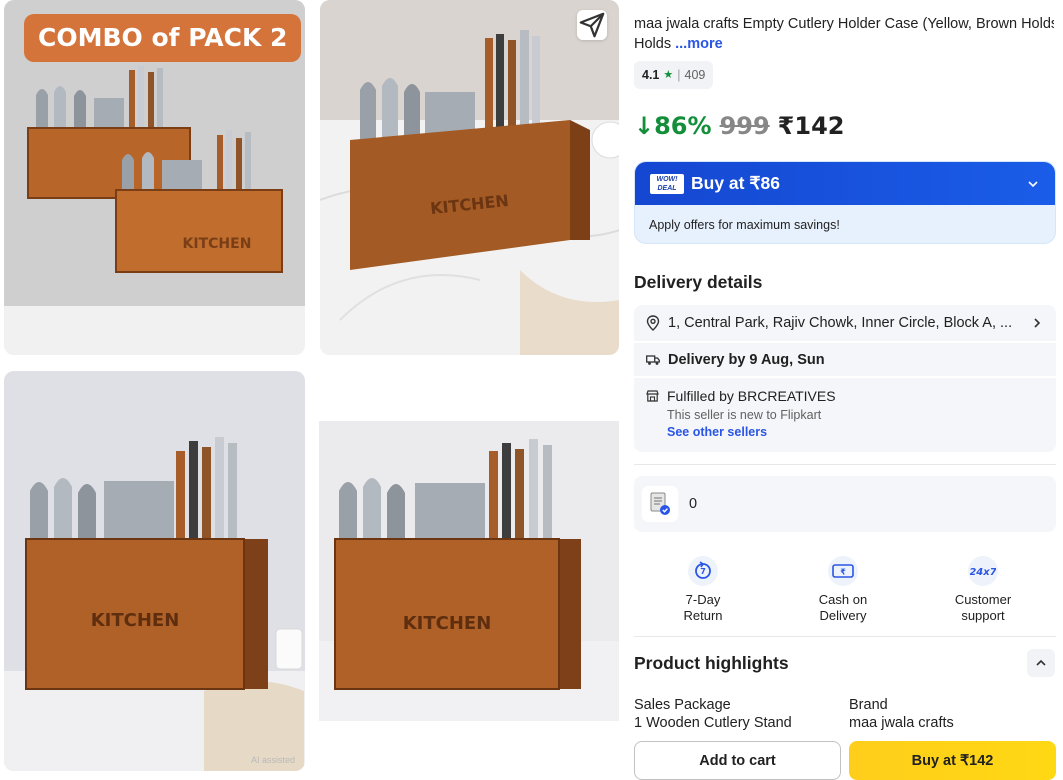  I want to click on delivery-date: Delivery by 9 Aug, Sun, so click(746, 359).